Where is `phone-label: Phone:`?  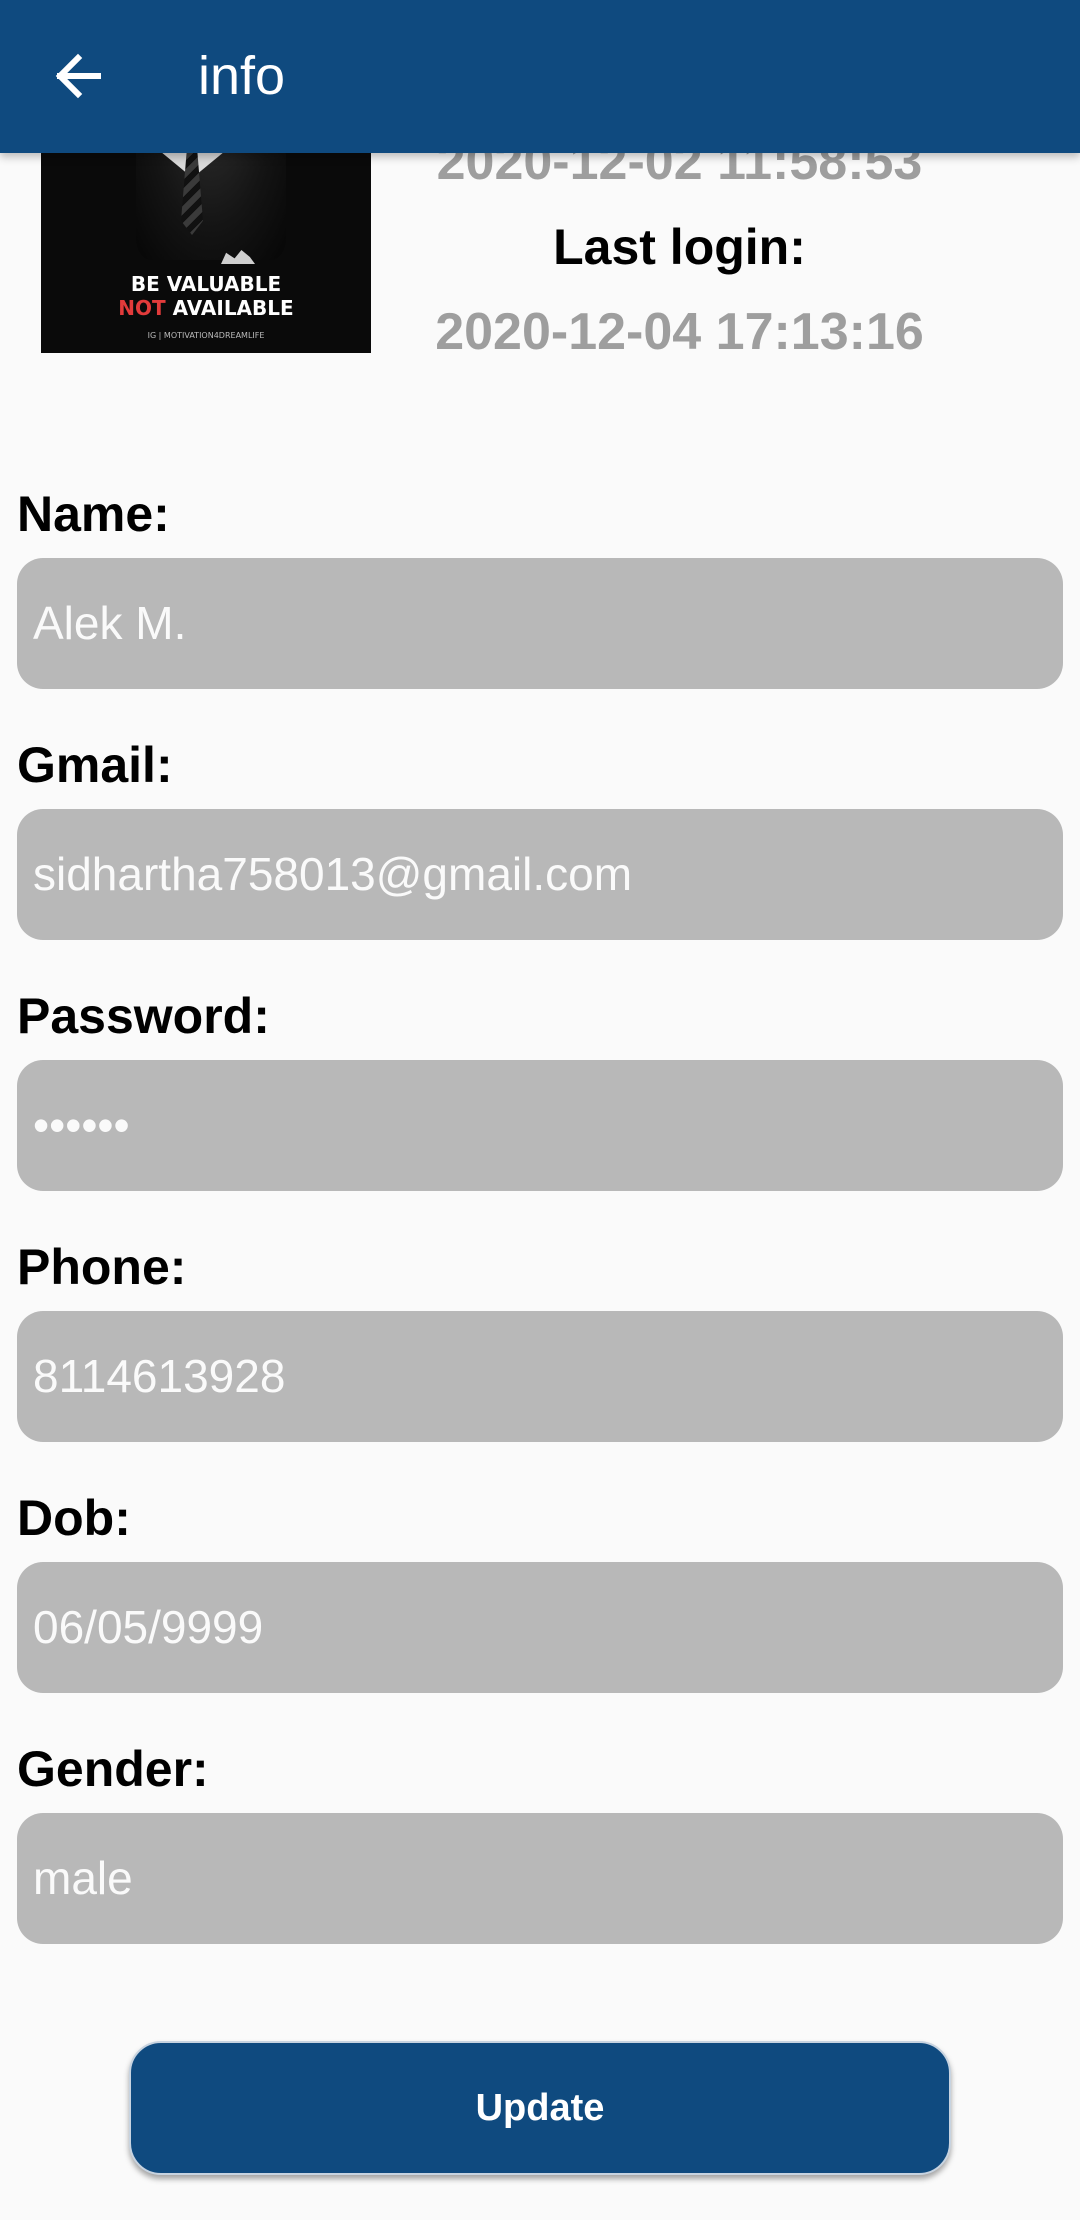 phone-label: Phone: is located at coordinates (102, 1267).